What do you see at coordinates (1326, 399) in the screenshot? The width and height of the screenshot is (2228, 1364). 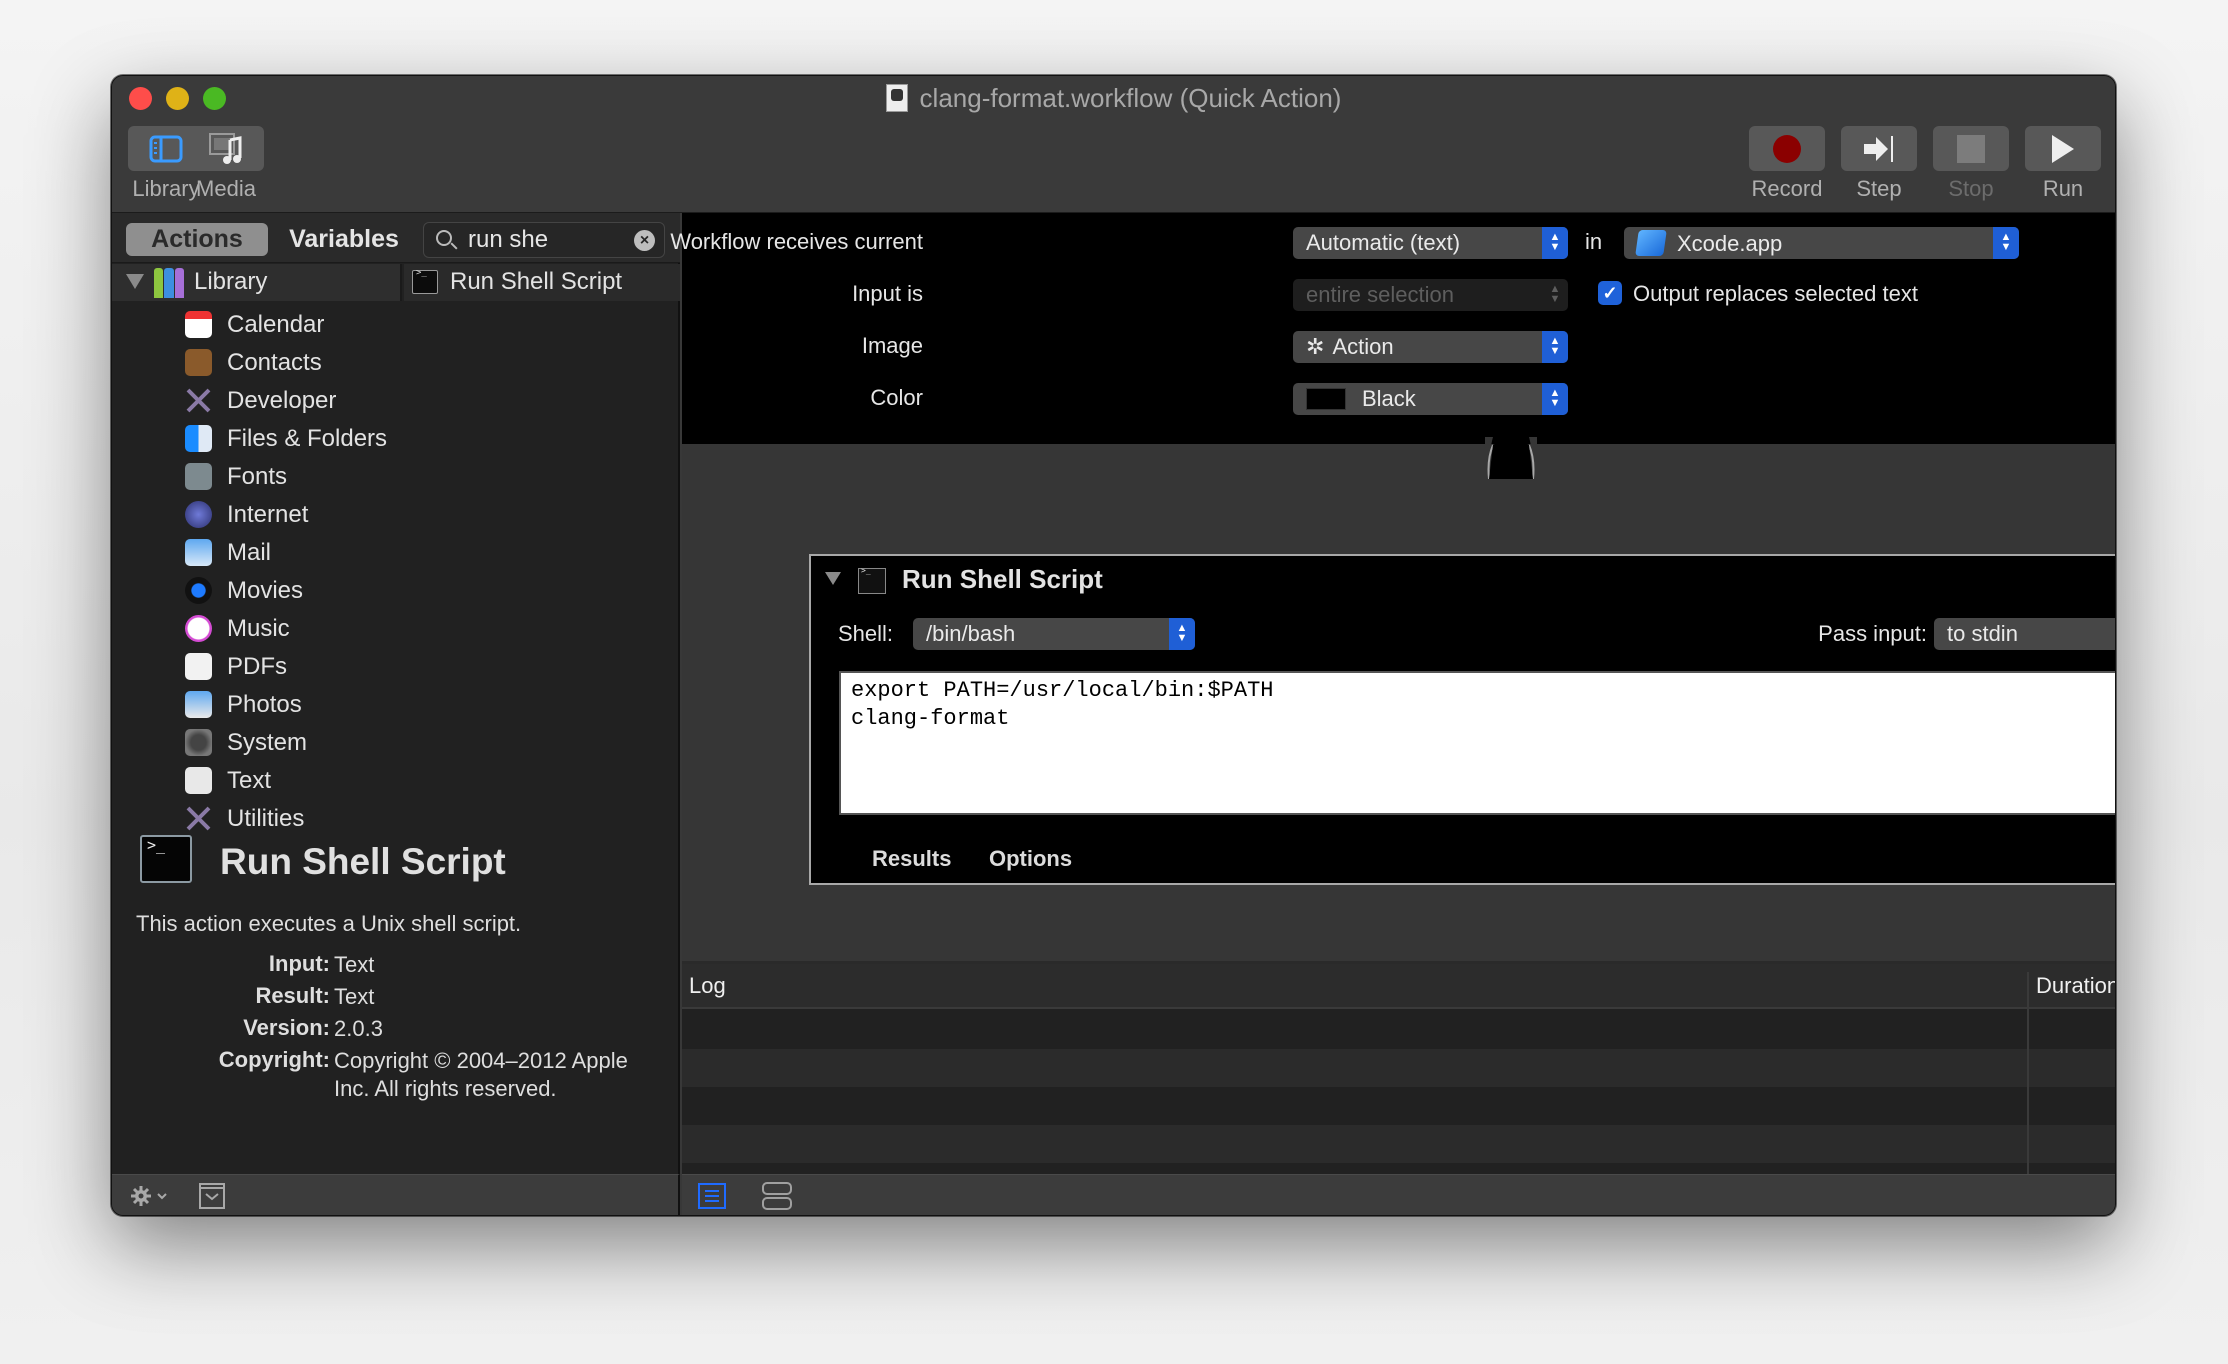 I see `color-swatch` at bounding box center [1326, 399].